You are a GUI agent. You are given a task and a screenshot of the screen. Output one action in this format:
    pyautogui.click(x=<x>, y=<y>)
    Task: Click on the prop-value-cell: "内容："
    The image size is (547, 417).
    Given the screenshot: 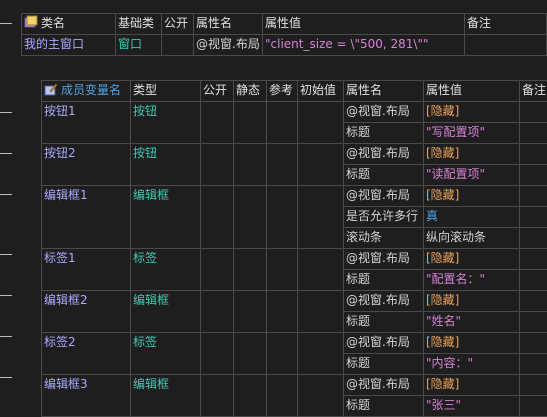 What is the action you would take?
    pyautogui.click(x=472, y=364)
    